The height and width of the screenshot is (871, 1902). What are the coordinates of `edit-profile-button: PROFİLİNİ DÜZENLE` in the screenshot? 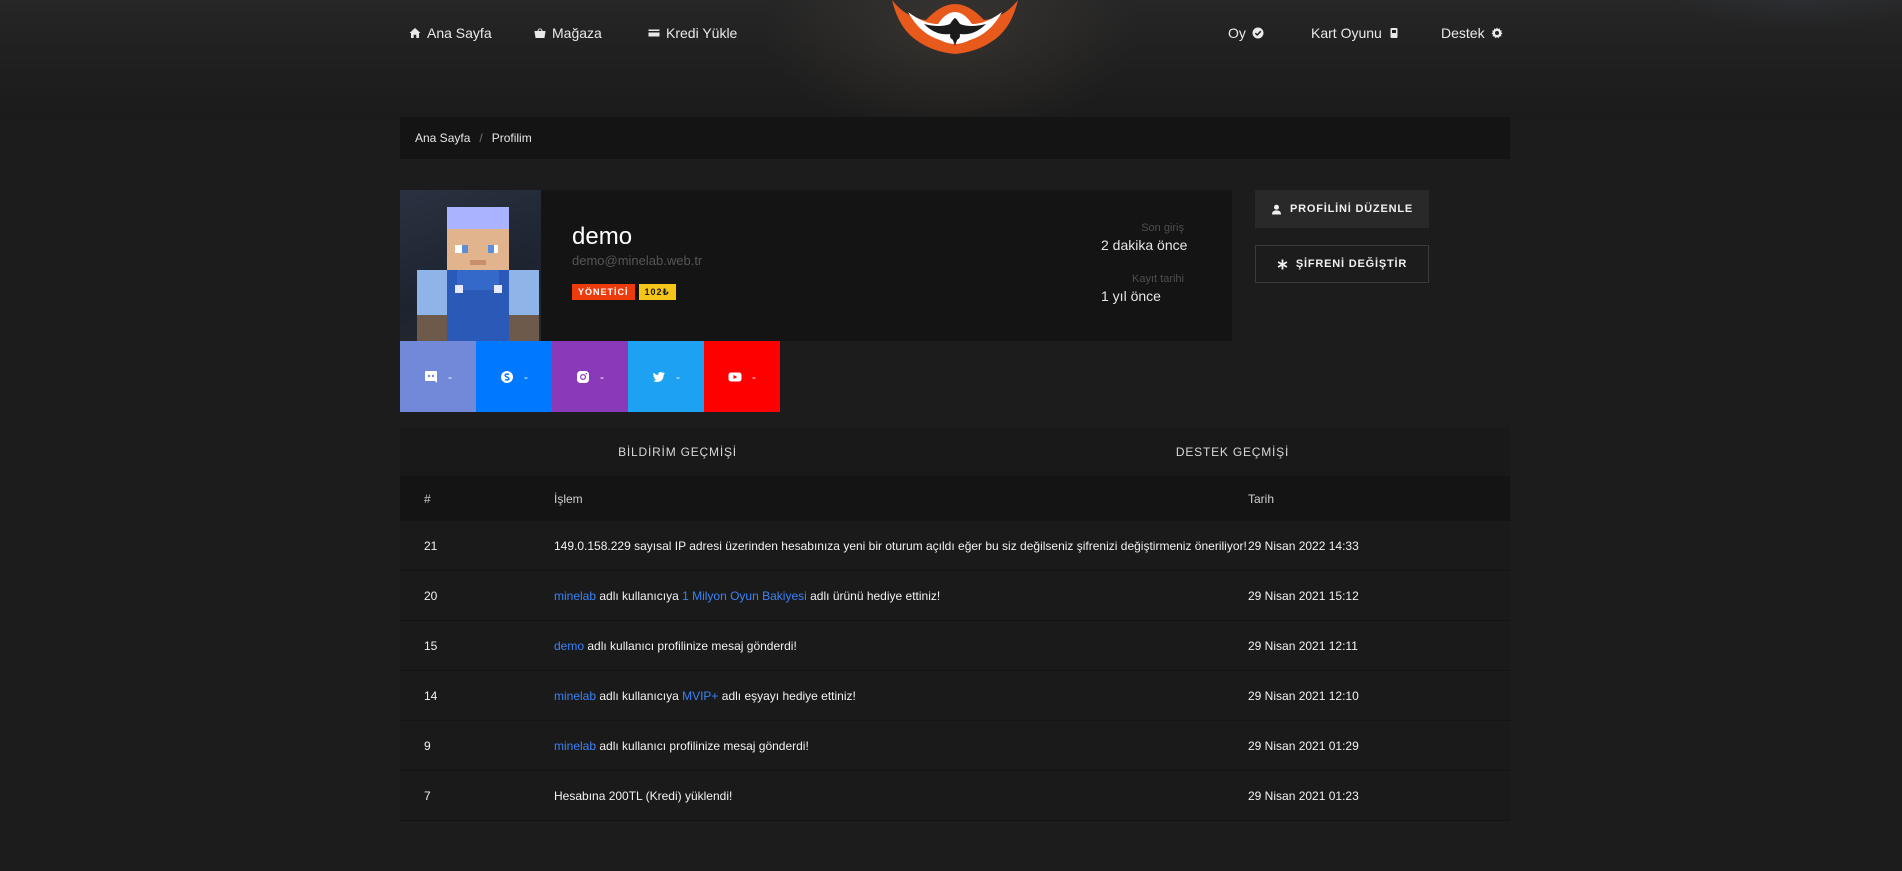 It's located at (1342, 209).